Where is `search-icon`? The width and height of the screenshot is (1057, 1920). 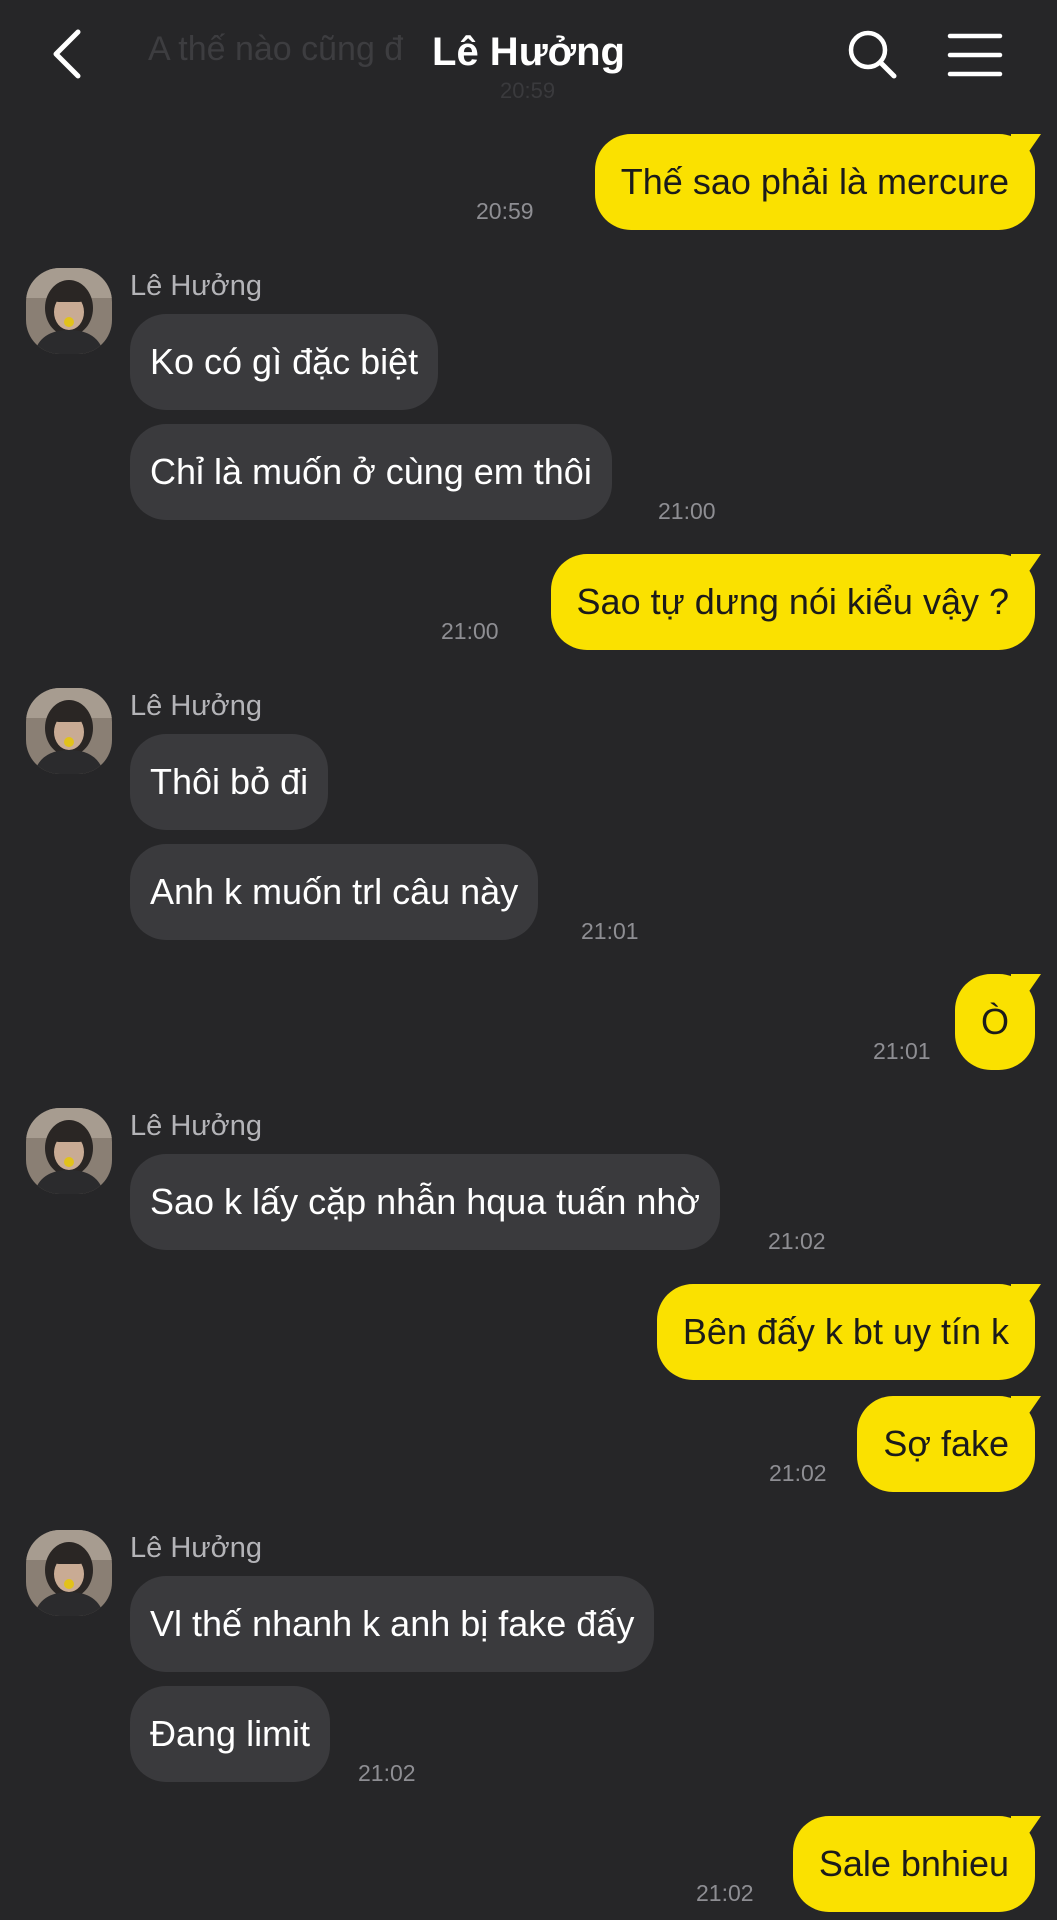
search-icon is located at coordinates (872, 54).